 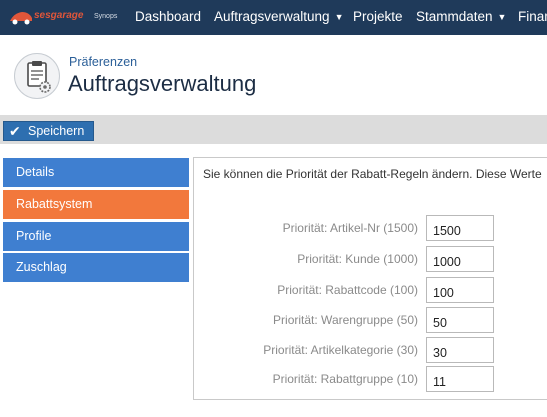 What do you see at coordinates (34, 236) in the screenshot?
I see `sidebar-item-label: Profile` at bounding box center [34, 236].